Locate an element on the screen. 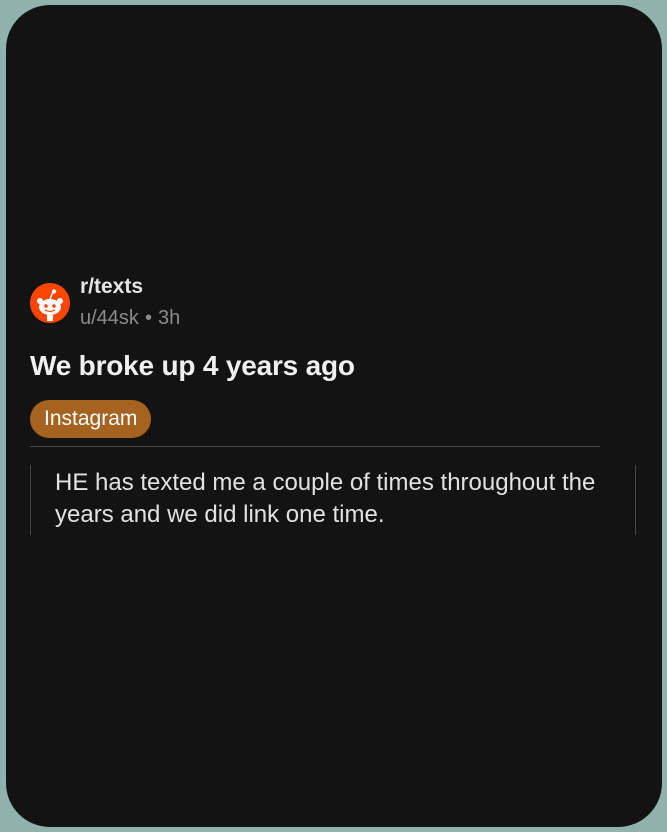 The height and width of the screenshot is (832, 667). divider is located at coordinates (315, 446).